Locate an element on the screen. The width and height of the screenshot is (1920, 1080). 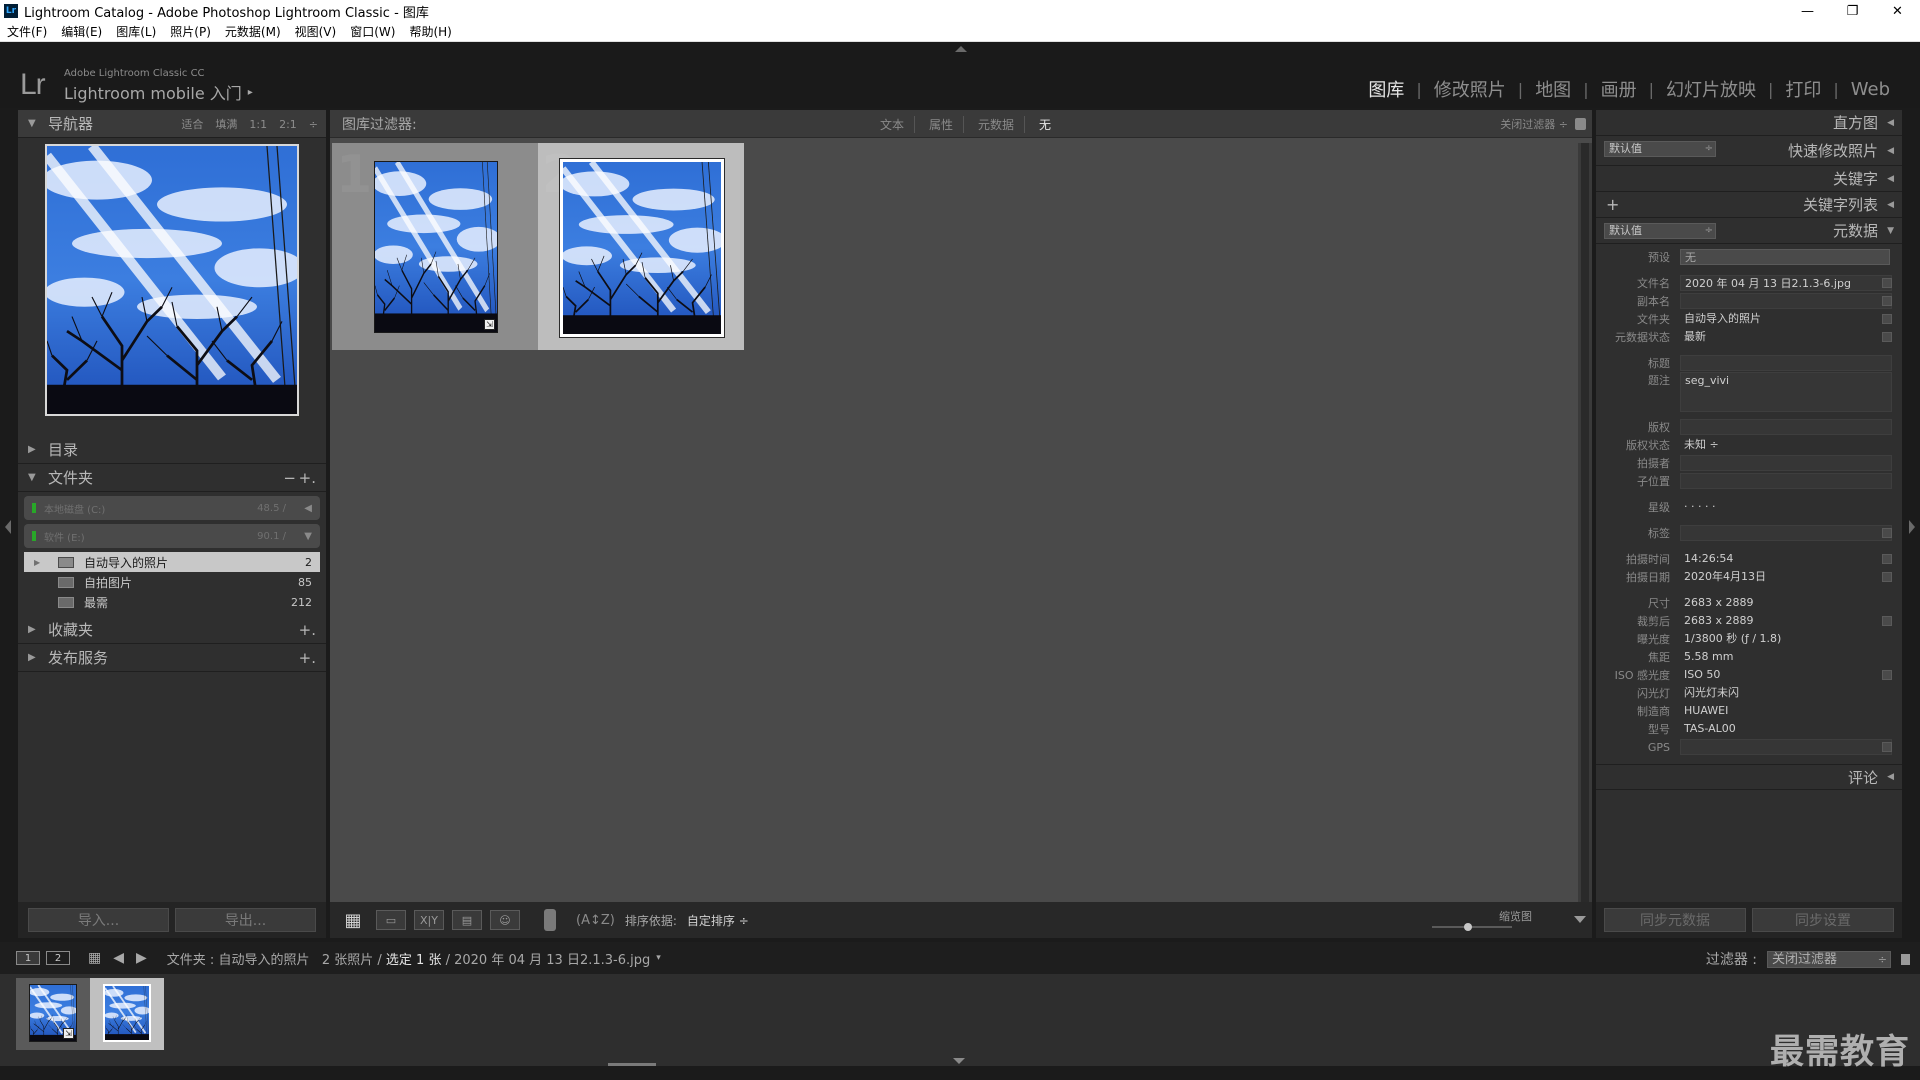
folder-expand-icon: ▶ is located at coordinates (43, 562).